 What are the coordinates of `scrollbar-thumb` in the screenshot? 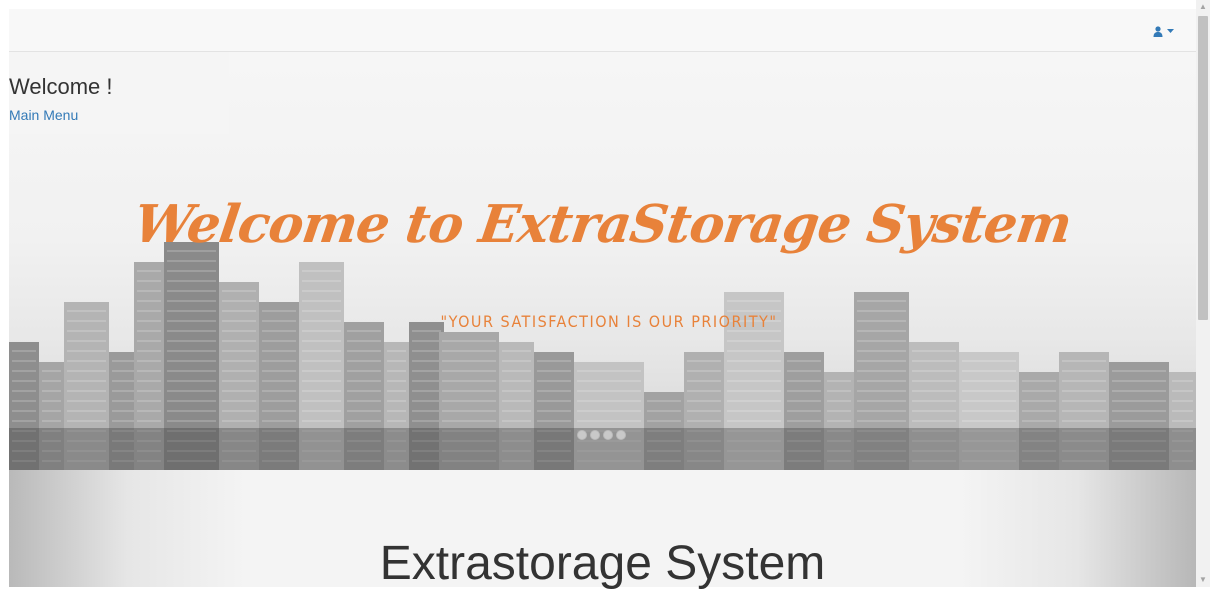 It's located at (1203, 168).